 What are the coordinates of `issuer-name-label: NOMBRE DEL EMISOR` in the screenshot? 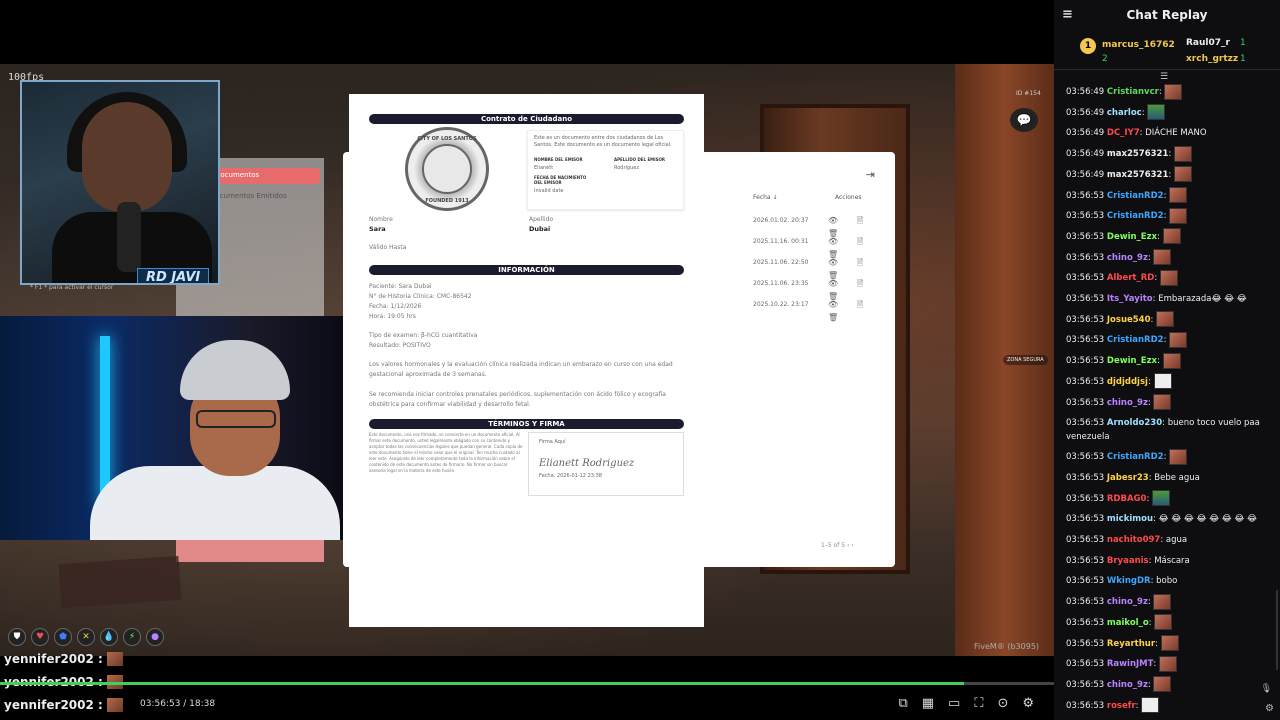 It's located at (558, 159).